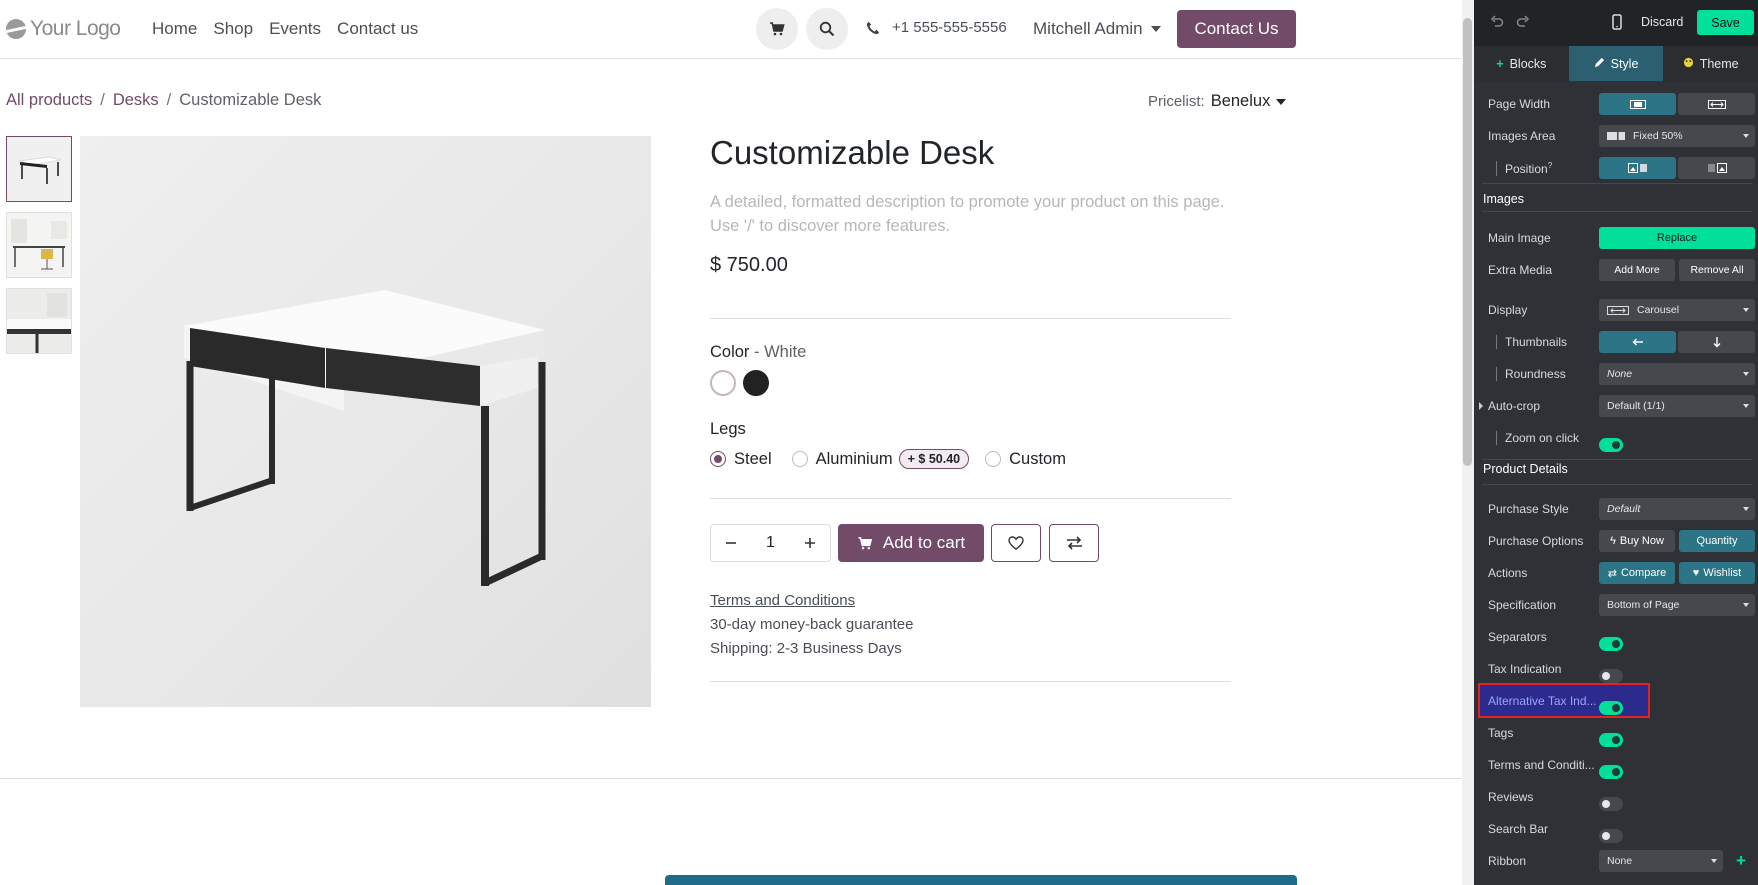  What do you see at coordinates (806, 648) in the screenshot?
I see `shipping-text: Shipping: 2-3 Business Days` at bounding box center [806, 648].